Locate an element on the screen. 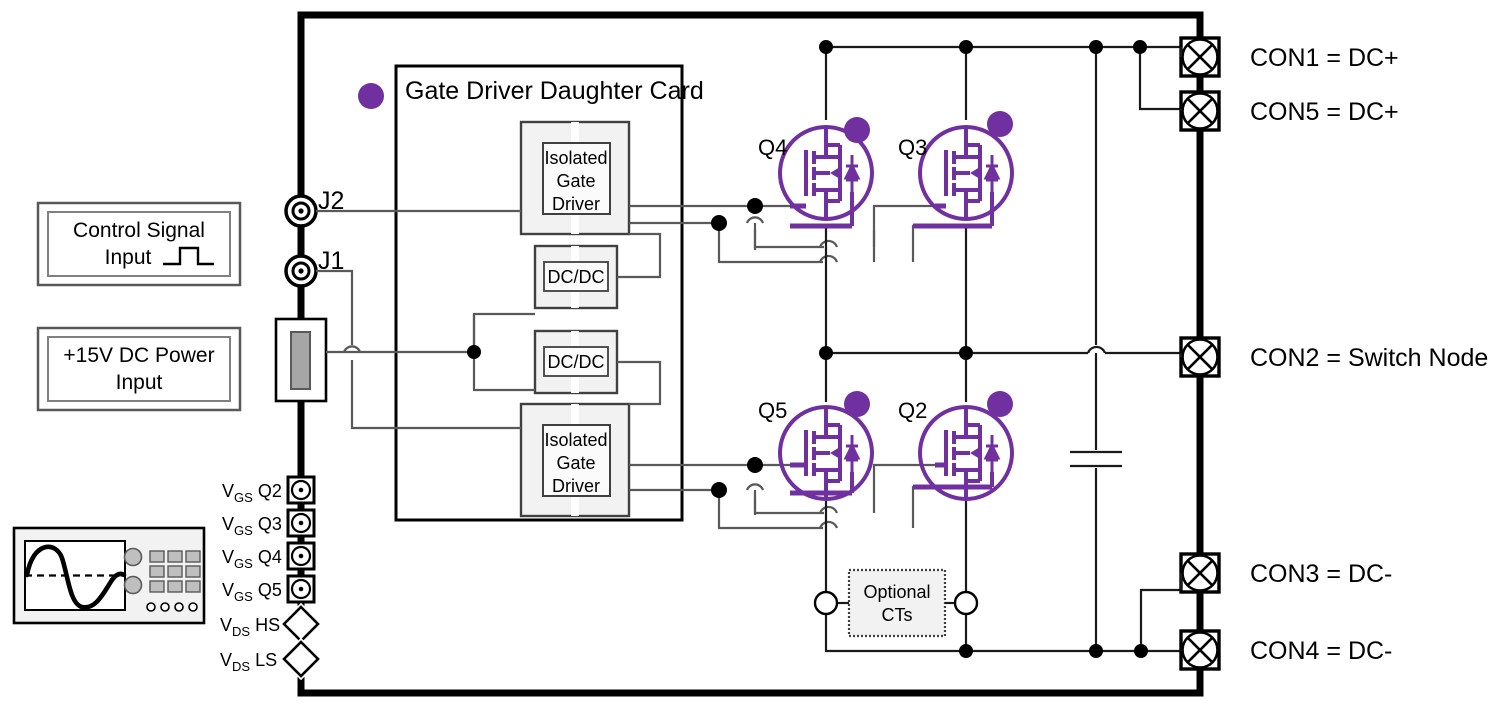  connector-j1 is located at coordinates (301, 271).